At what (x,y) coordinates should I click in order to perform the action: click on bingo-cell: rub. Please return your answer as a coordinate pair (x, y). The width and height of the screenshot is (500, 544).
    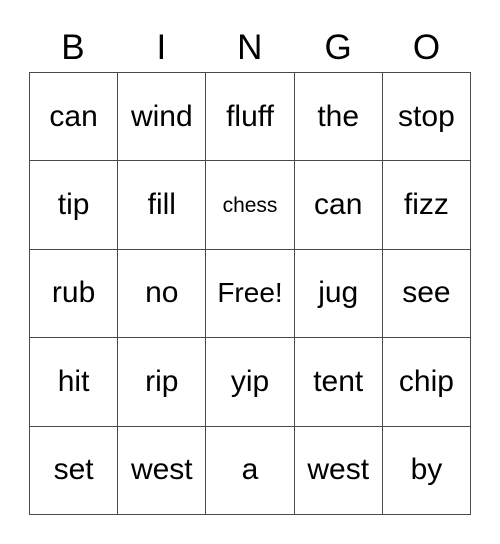
    Looking at the image, I should click on (74, 294).